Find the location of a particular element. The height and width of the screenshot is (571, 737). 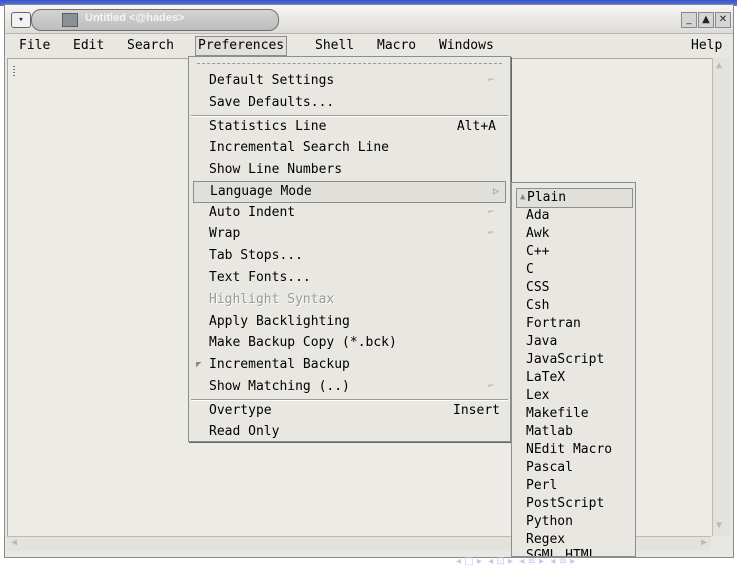

language-item: C is located at coordinates (579, 270).